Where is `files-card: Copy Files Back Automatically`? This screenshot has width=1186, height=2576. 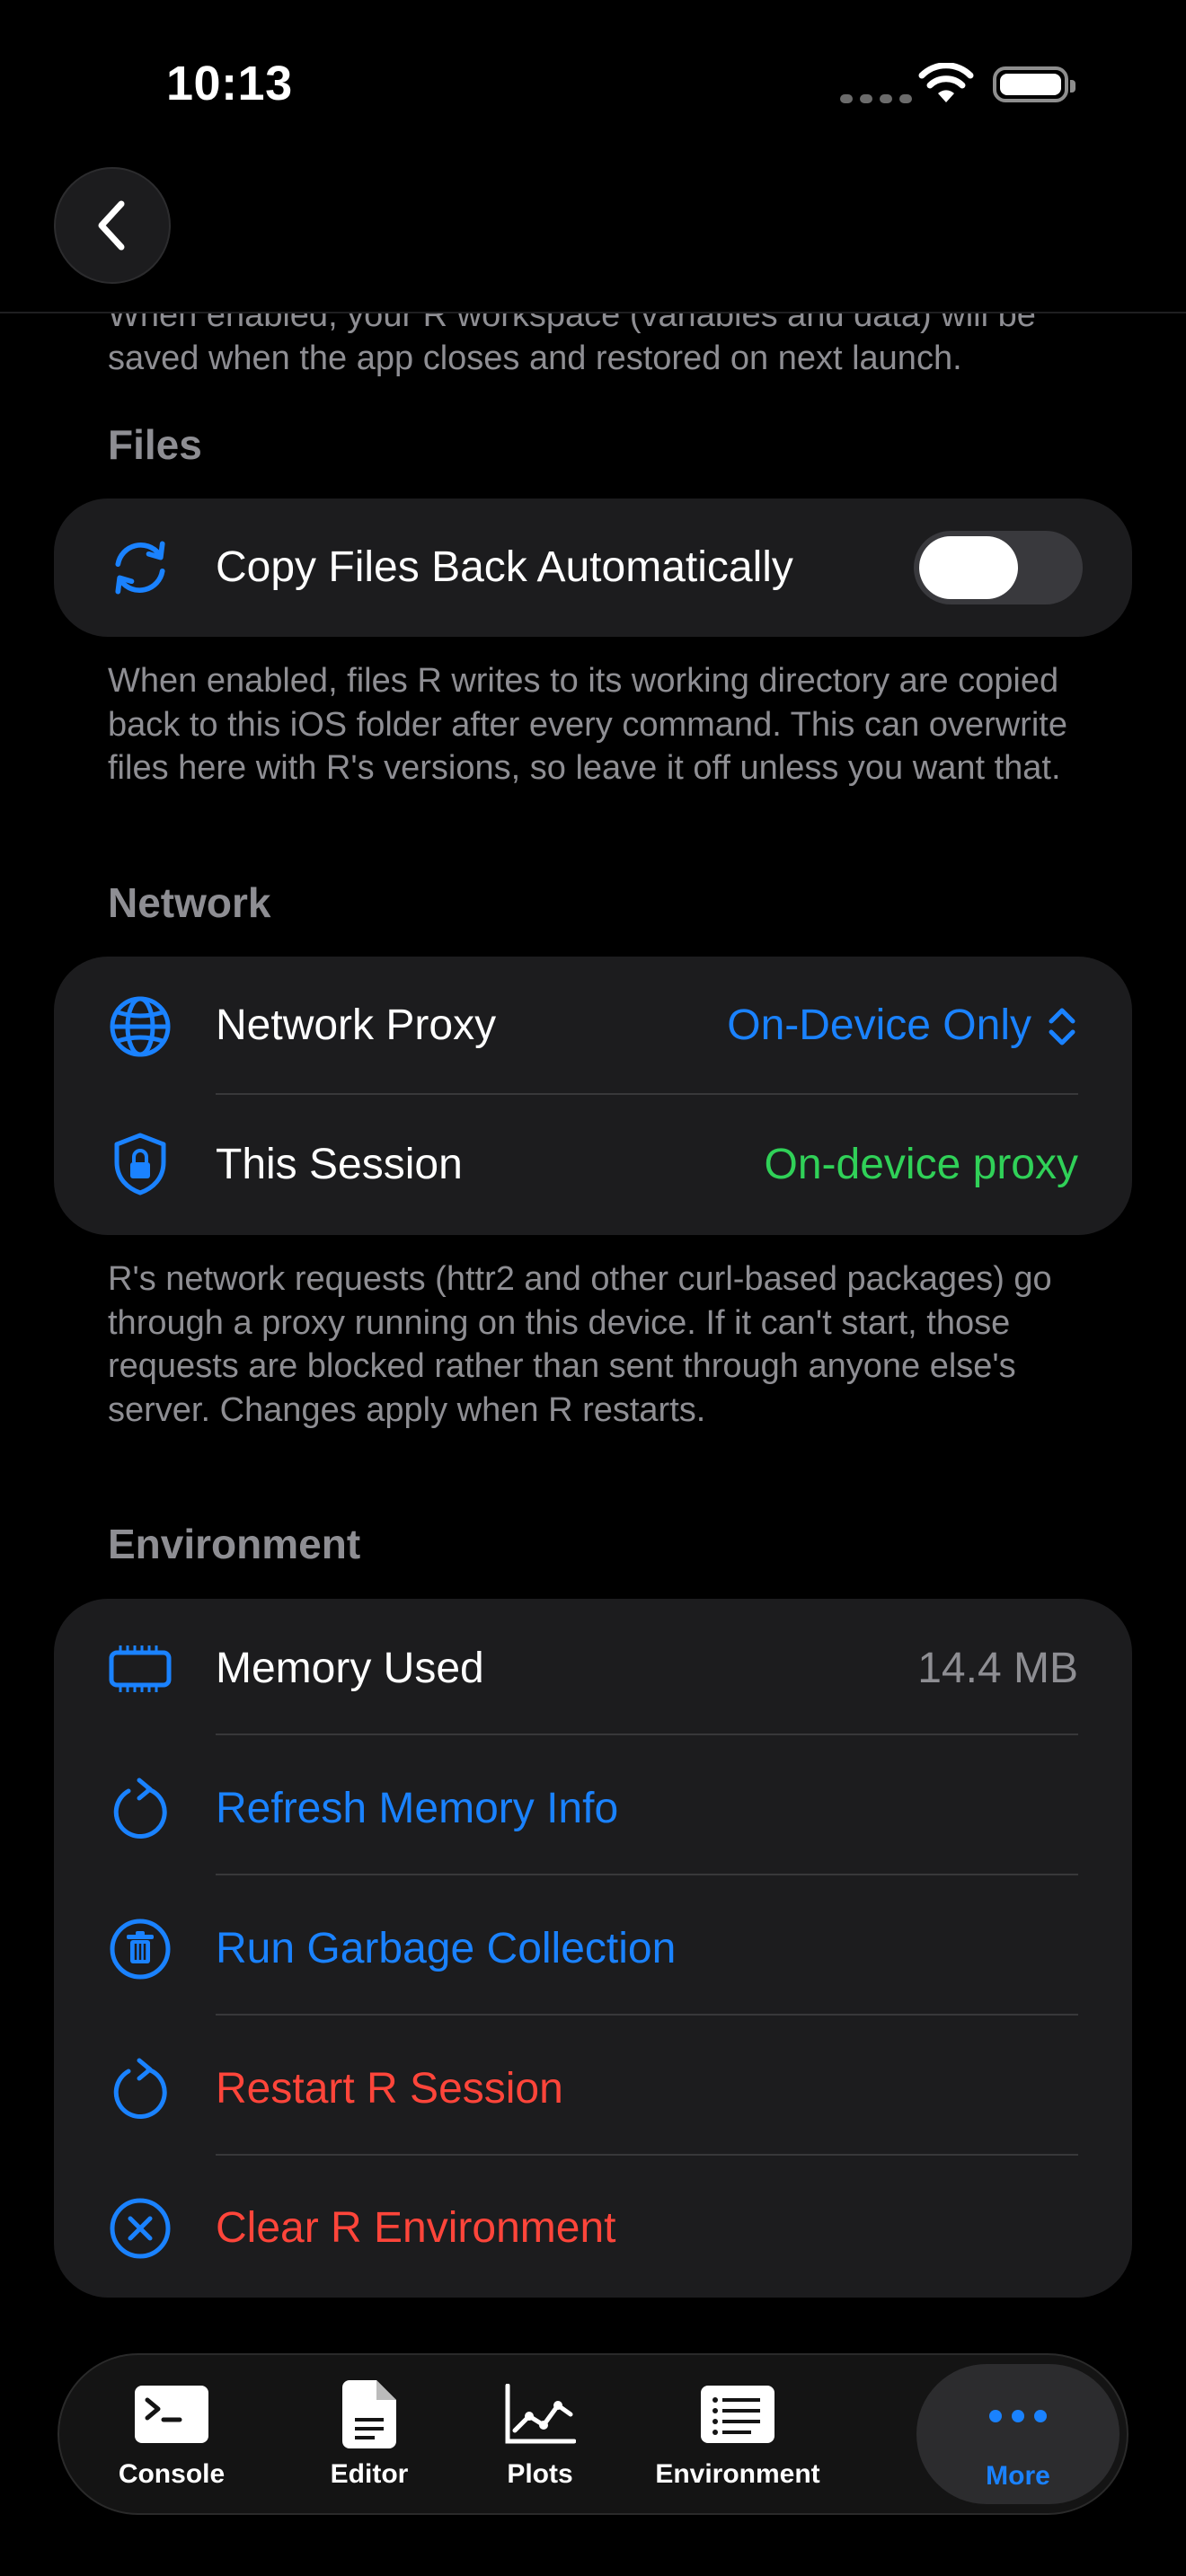
files-card: Copy Files Back Automatically is located at coordinates (593, 567).